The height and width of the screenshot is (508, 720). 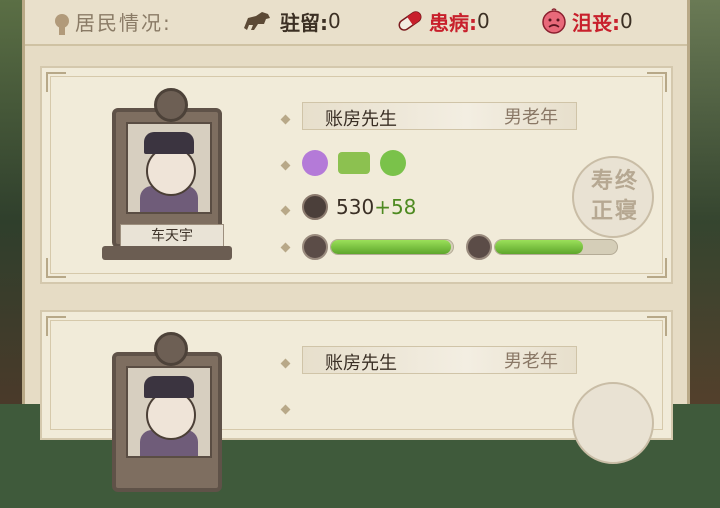 I want to click on resident-portrait, so click(x=167, y=420).